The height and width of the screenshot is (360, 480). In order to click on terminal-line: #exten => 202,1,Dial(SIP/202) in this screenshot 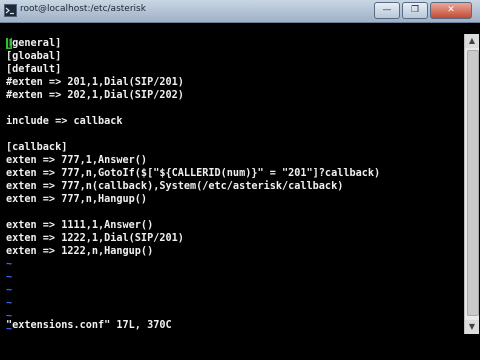, I will do `click(95, 95)`.